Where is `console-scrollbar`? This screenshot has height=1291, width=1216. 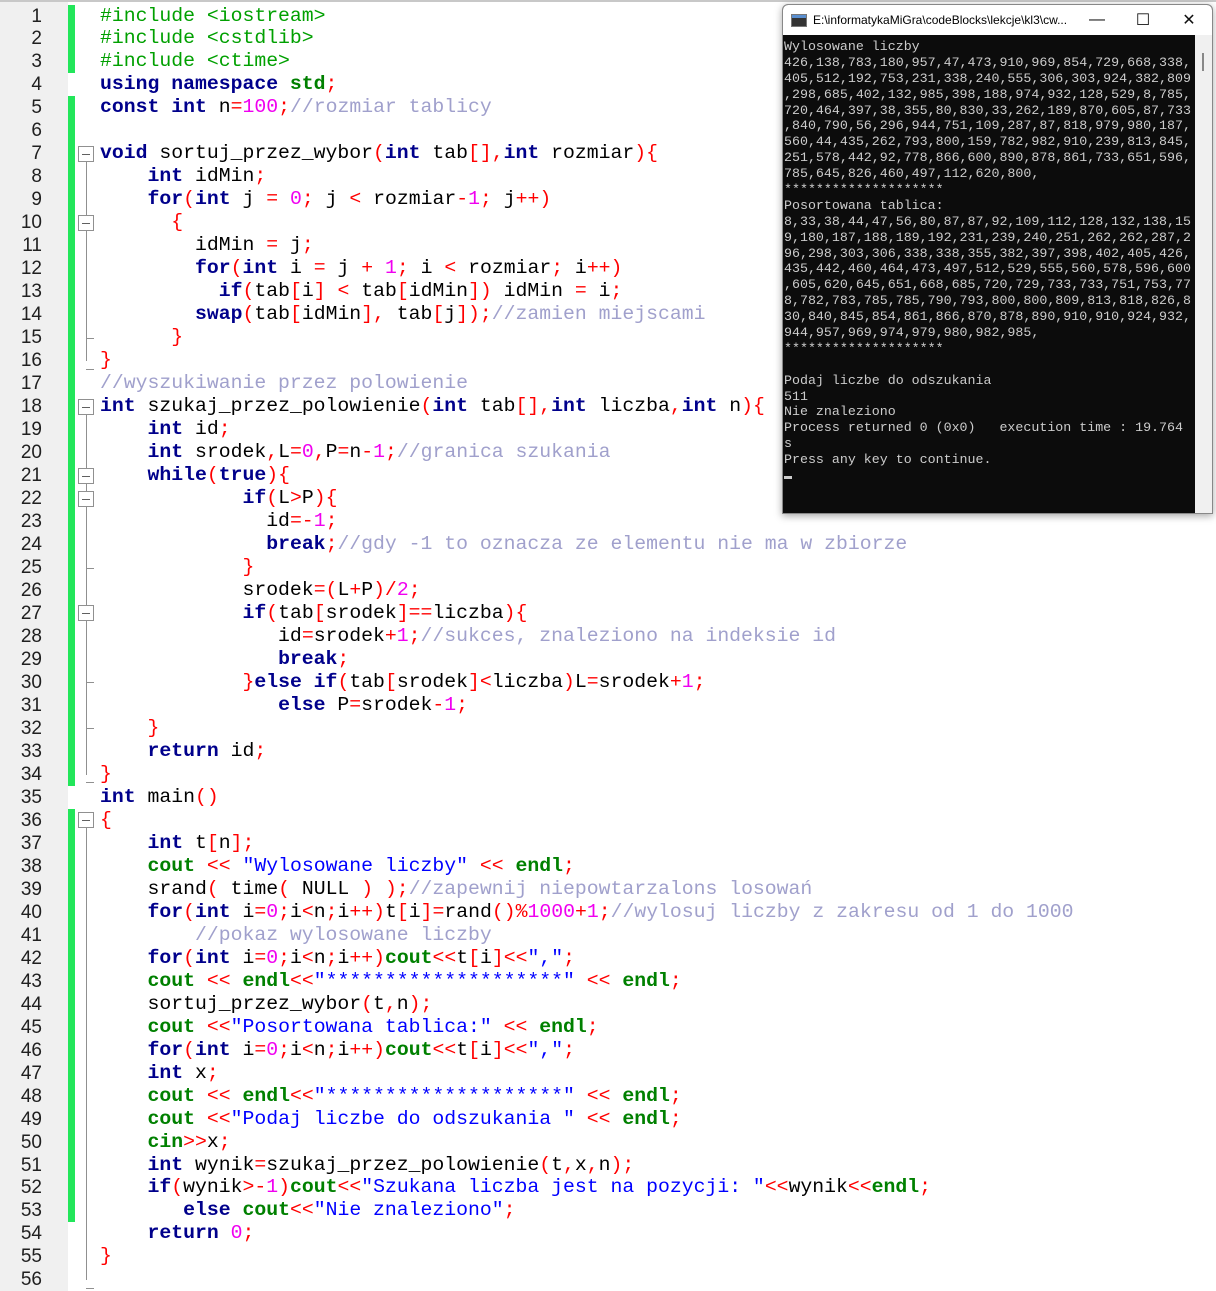 console-scrollbar is located at coordinates (1203, 274).